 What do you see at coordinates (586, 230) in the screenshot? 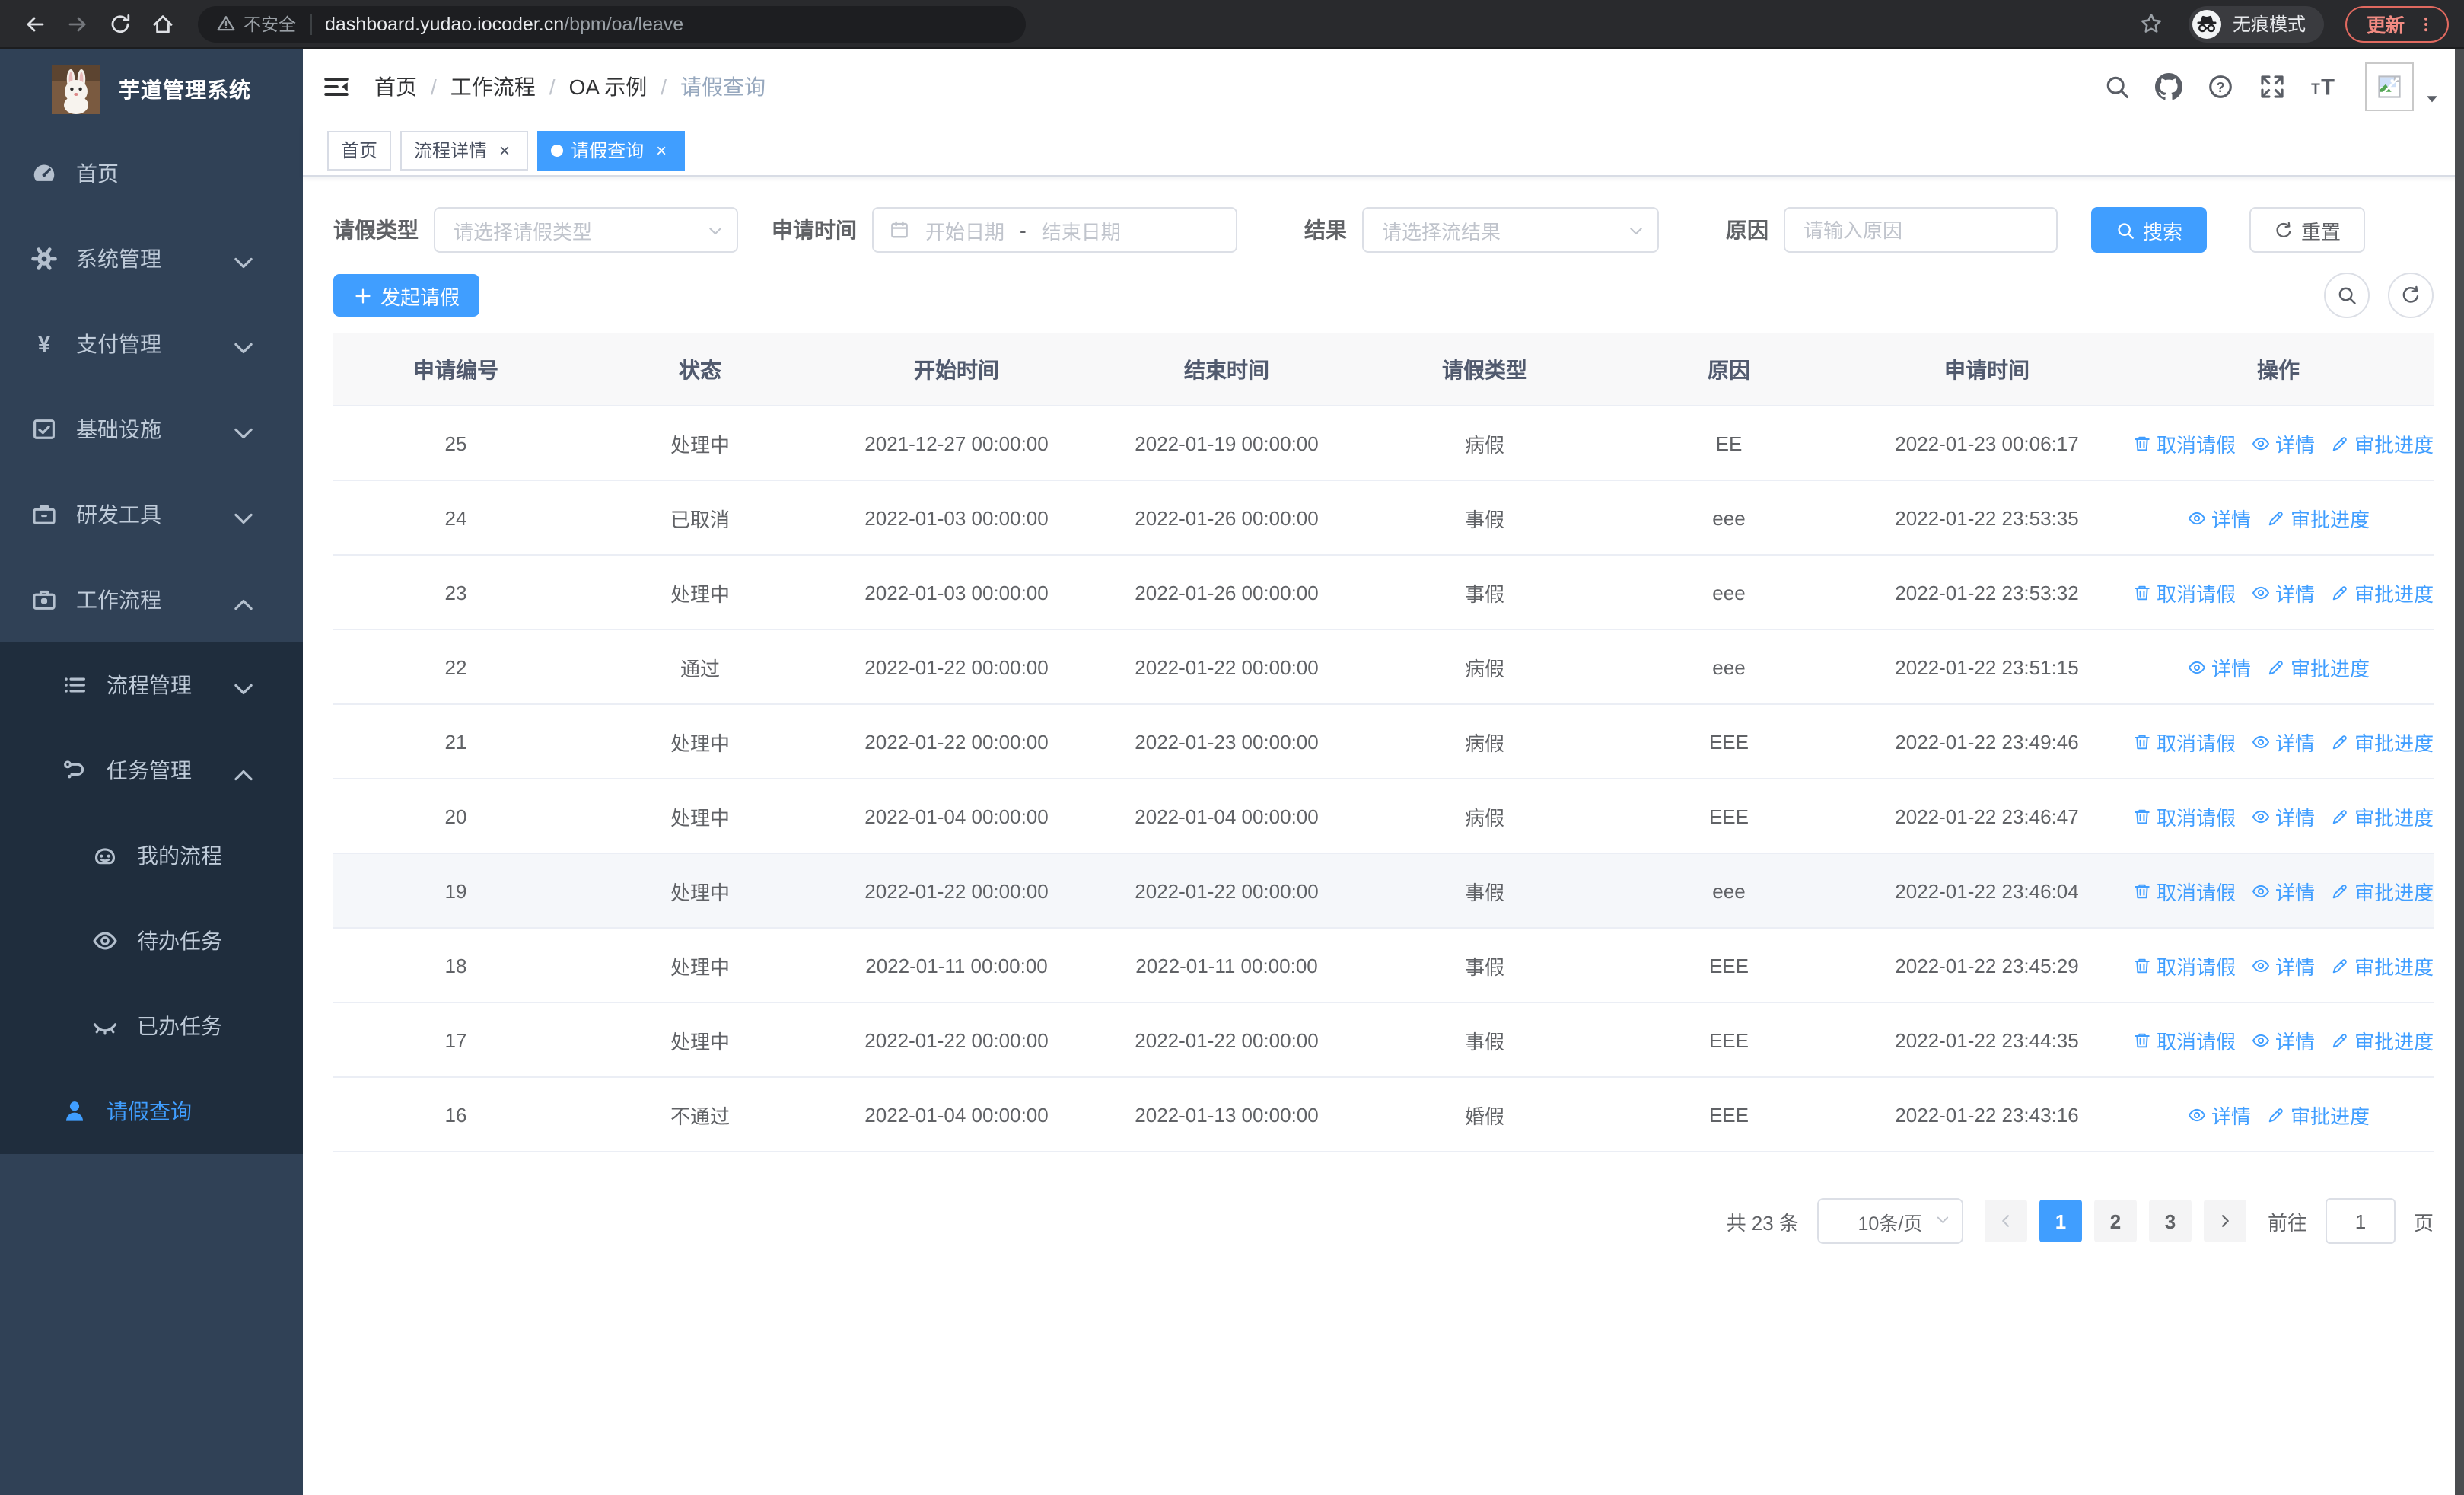
I see `leave-type-select: 请选择请假类型` at bounding box center [586, 230].